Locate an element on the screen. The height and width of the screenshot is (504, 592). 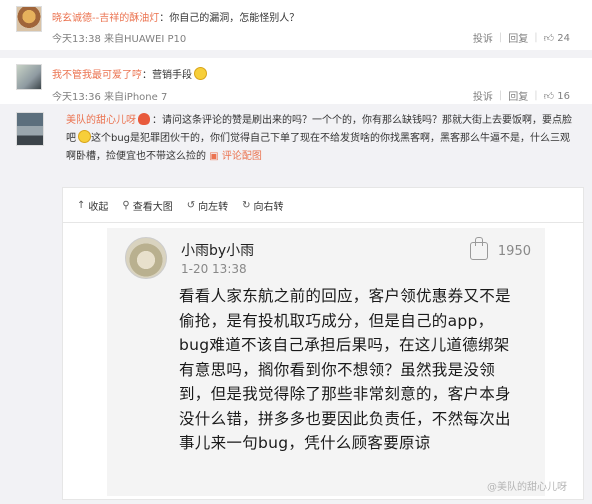
comment-text: ：你自己的漏洞，怎能怪别人？ is located at coordinates (229, 18).